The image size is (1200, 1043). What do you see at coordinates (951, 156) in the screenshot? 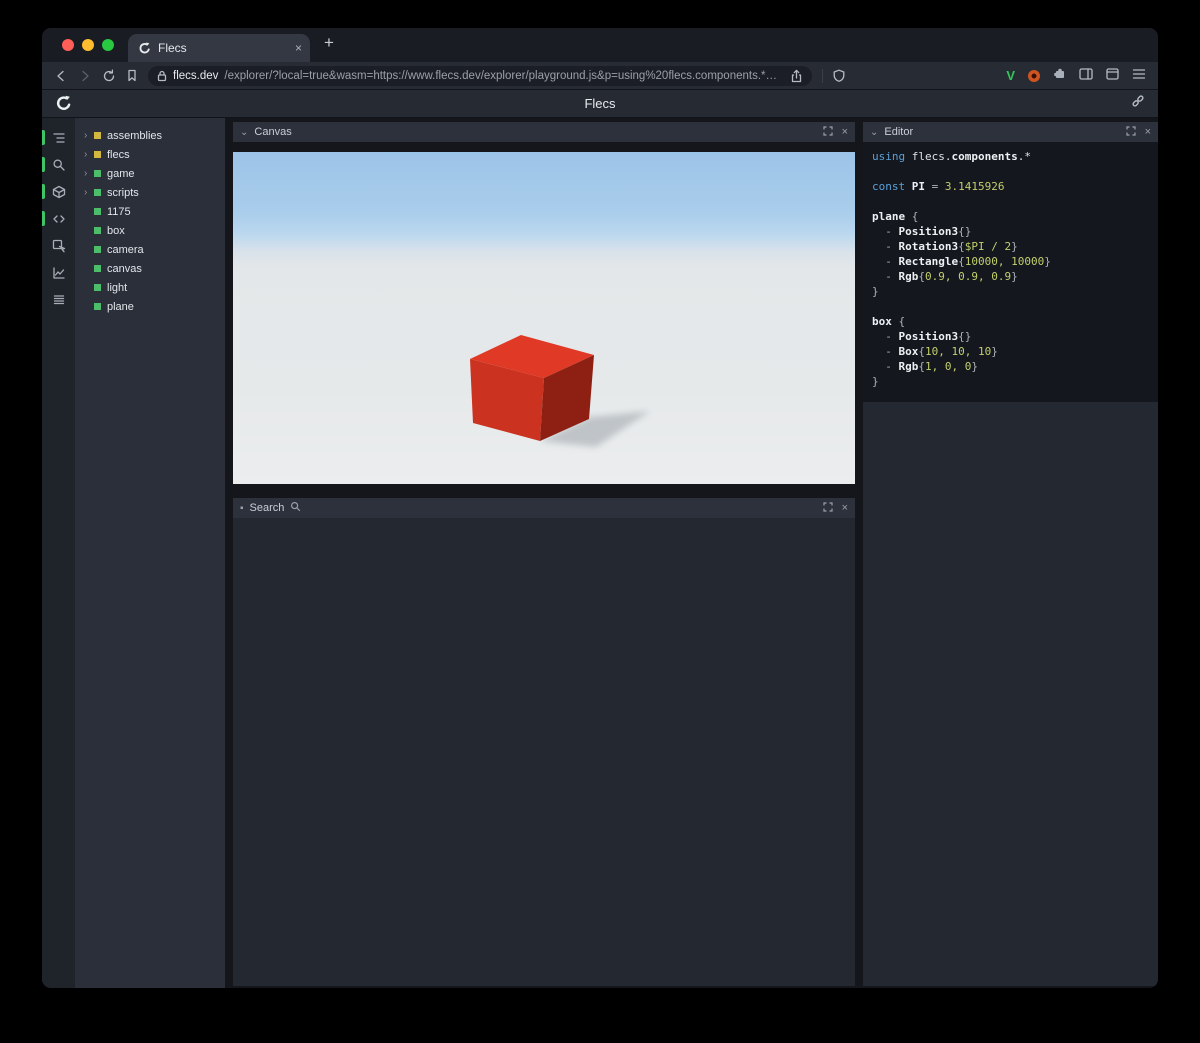
I see `code-line: using flecs.components.*` at bounding box center [951, 156].